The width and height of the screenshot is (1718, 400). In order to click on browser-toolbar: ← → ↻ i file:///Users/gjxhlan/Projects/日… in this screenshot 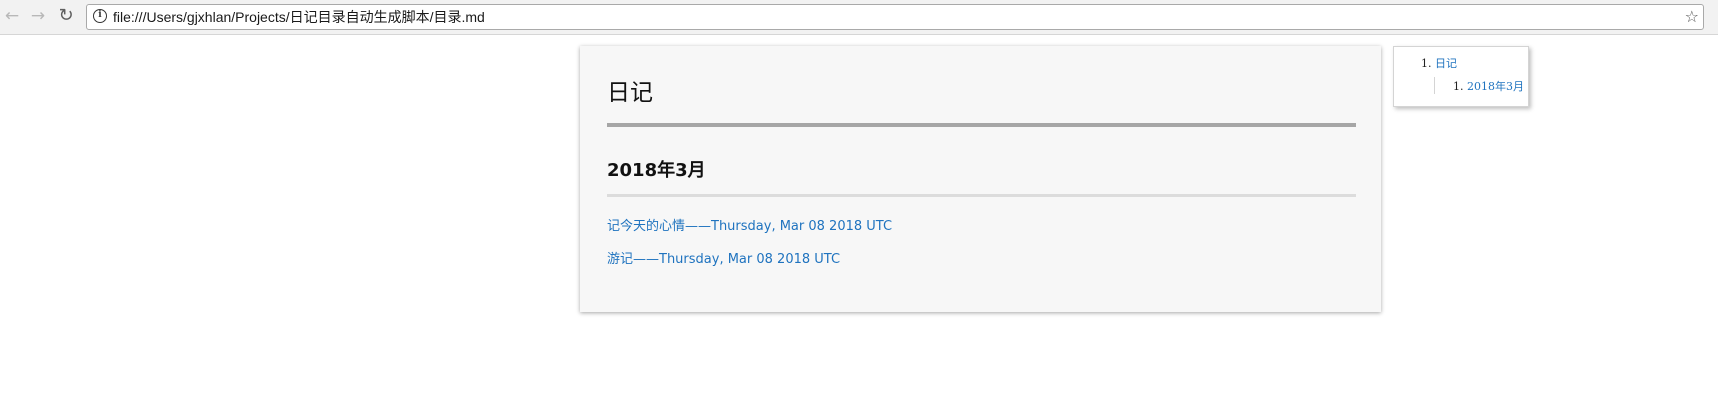, I will do `click(859, 17)`.